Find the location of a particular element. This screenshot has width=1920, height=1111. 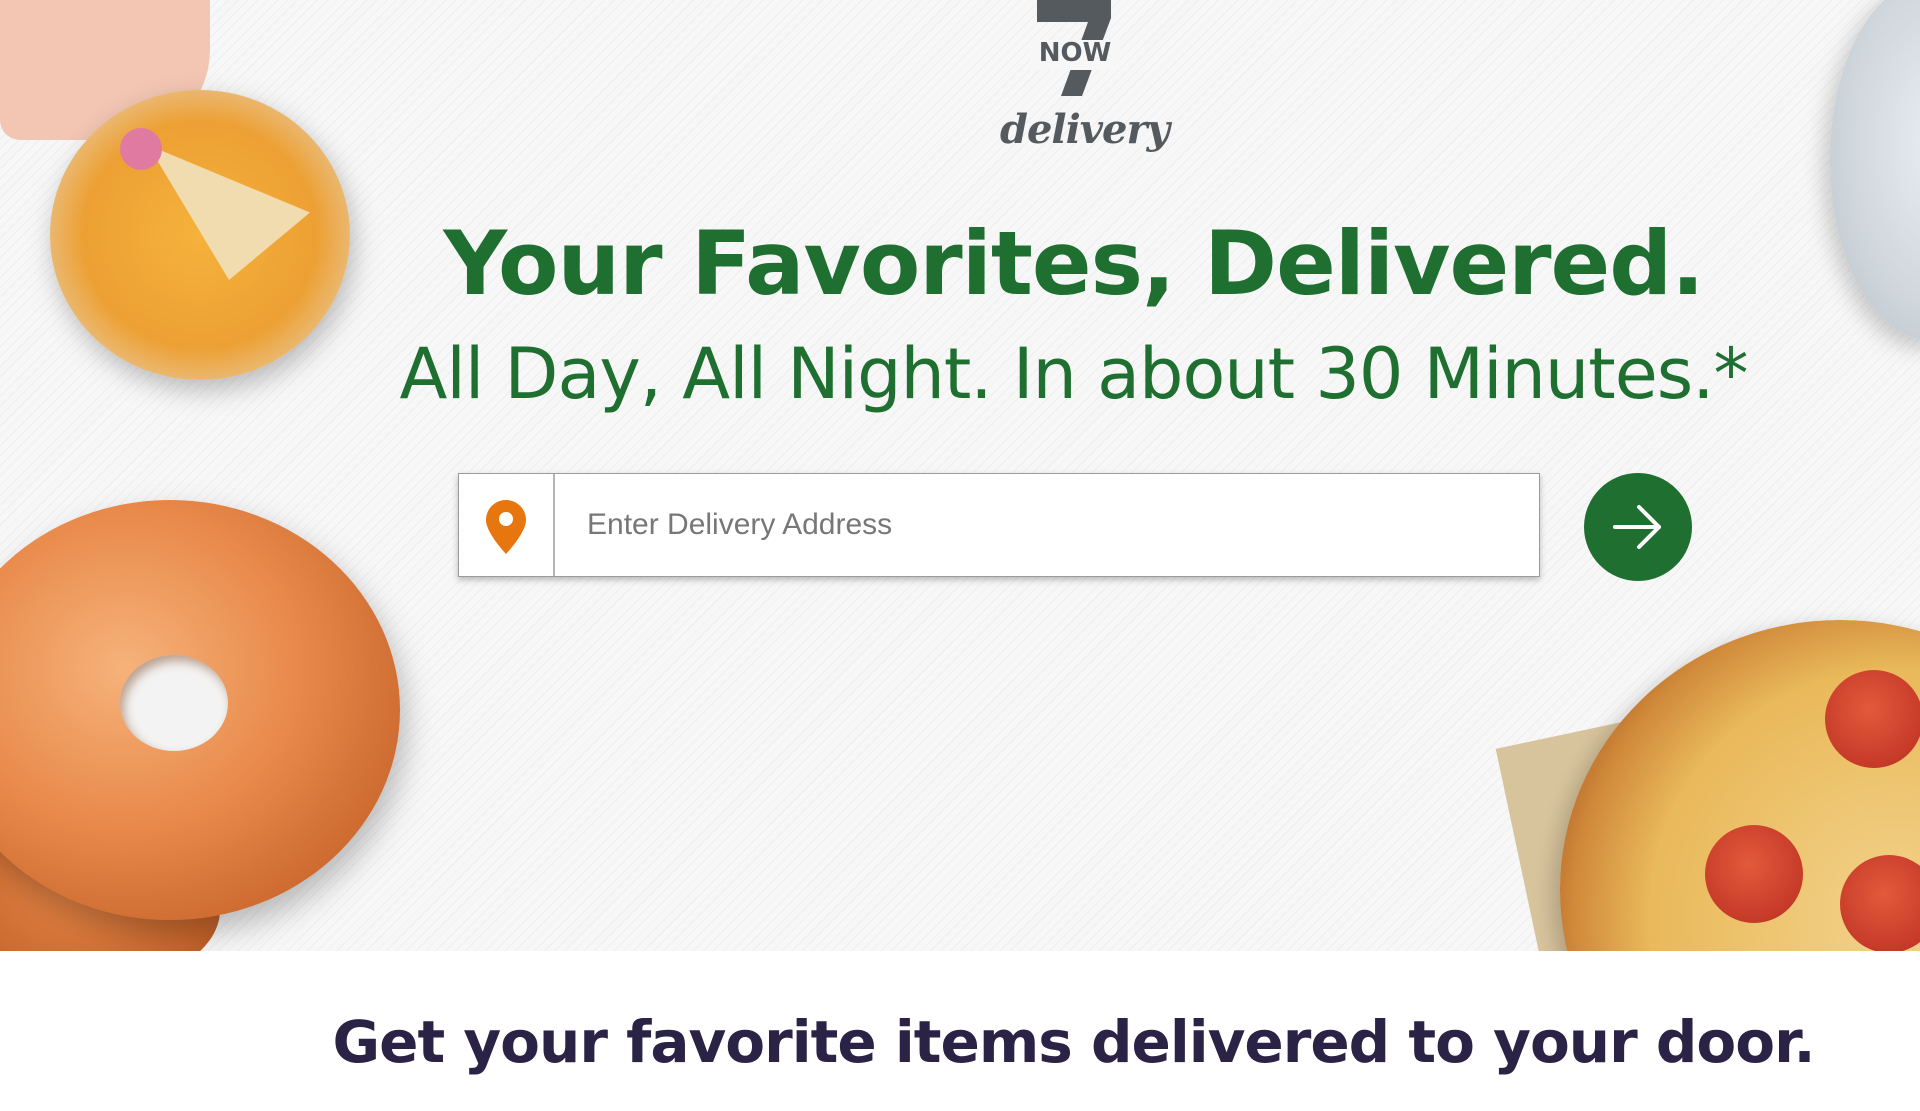

hero-headline: Your Favorites, Delivered. is located at coordinates (1073, 263).